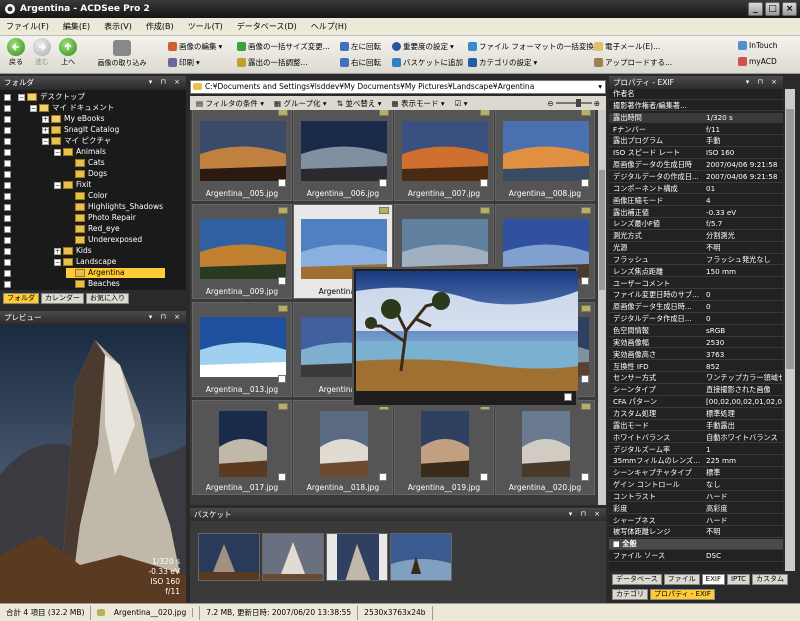 This screenshot has height=621, width=800. What do you see at coordinates (713, 579) in the screenshot?
I see `tab-exif: EXIF` at bounding box center [713, 579].